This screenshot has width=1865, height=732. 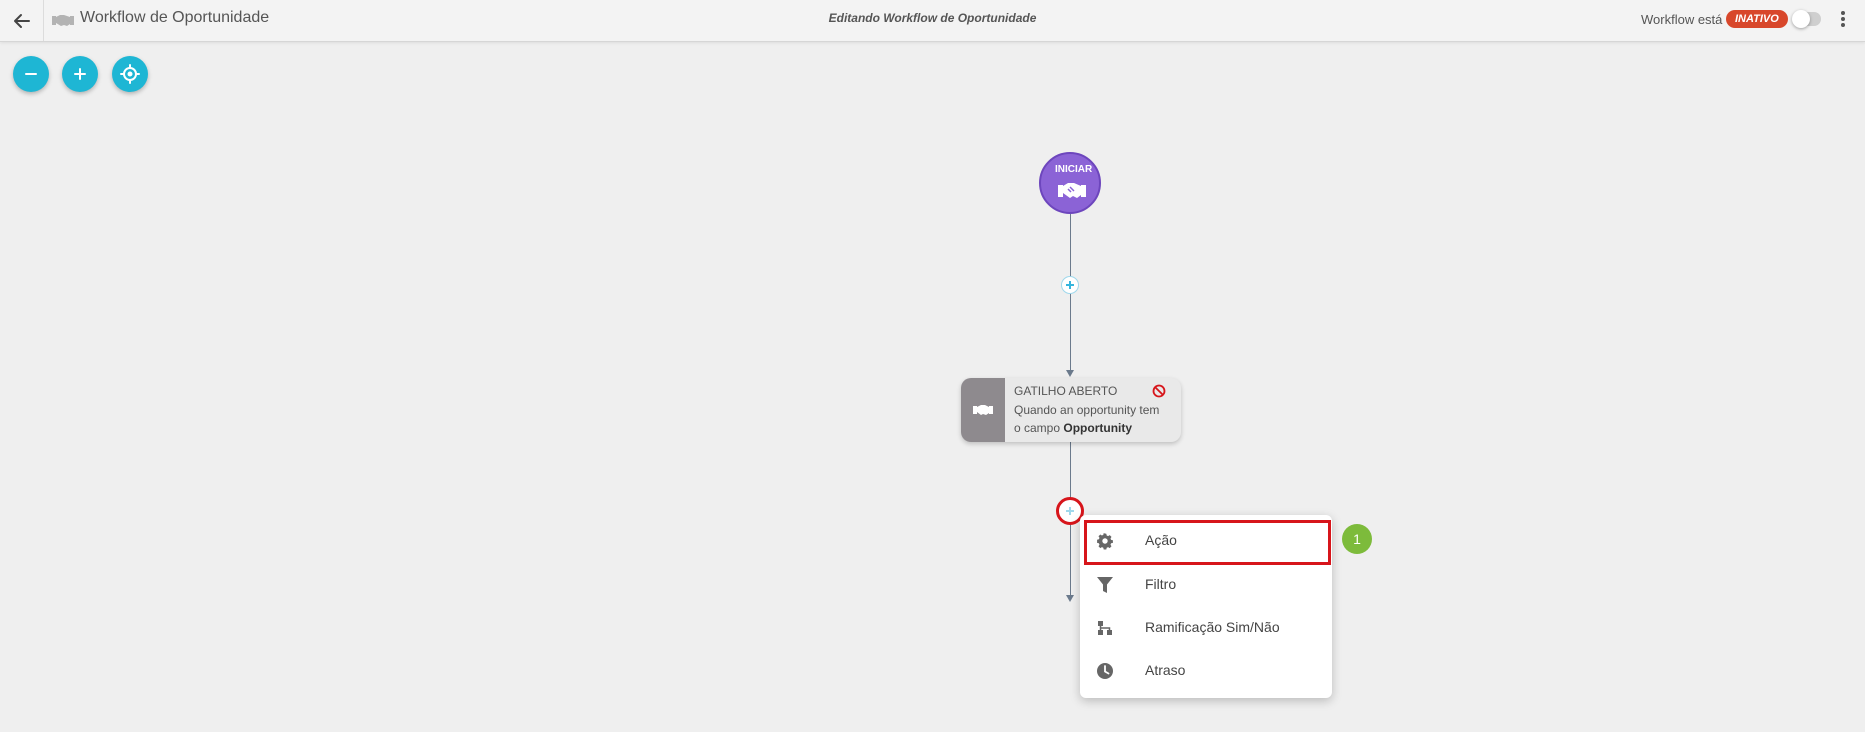 I want to click on filter-icon, so click(x=1105, y=585).